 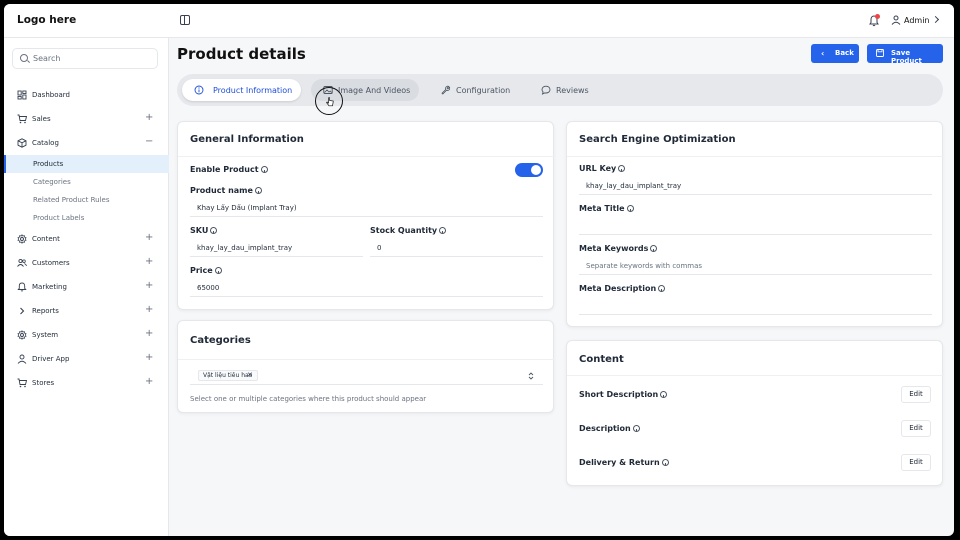 I want to click on sidebar-item-label: Catalog, so click(x=45, y=143).